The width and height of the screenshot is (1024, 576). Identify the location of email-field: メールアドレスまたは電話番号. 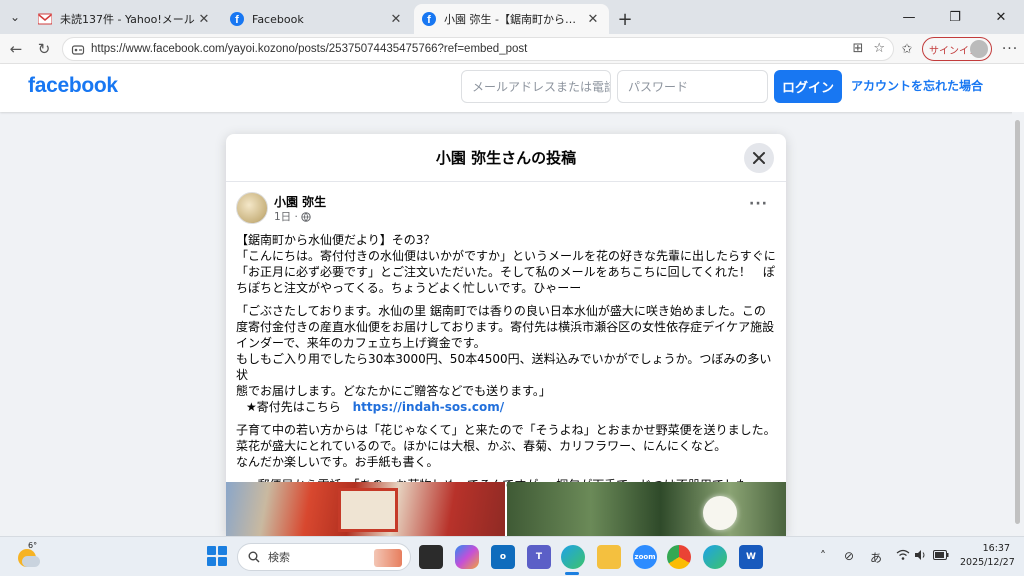
(536, 86).